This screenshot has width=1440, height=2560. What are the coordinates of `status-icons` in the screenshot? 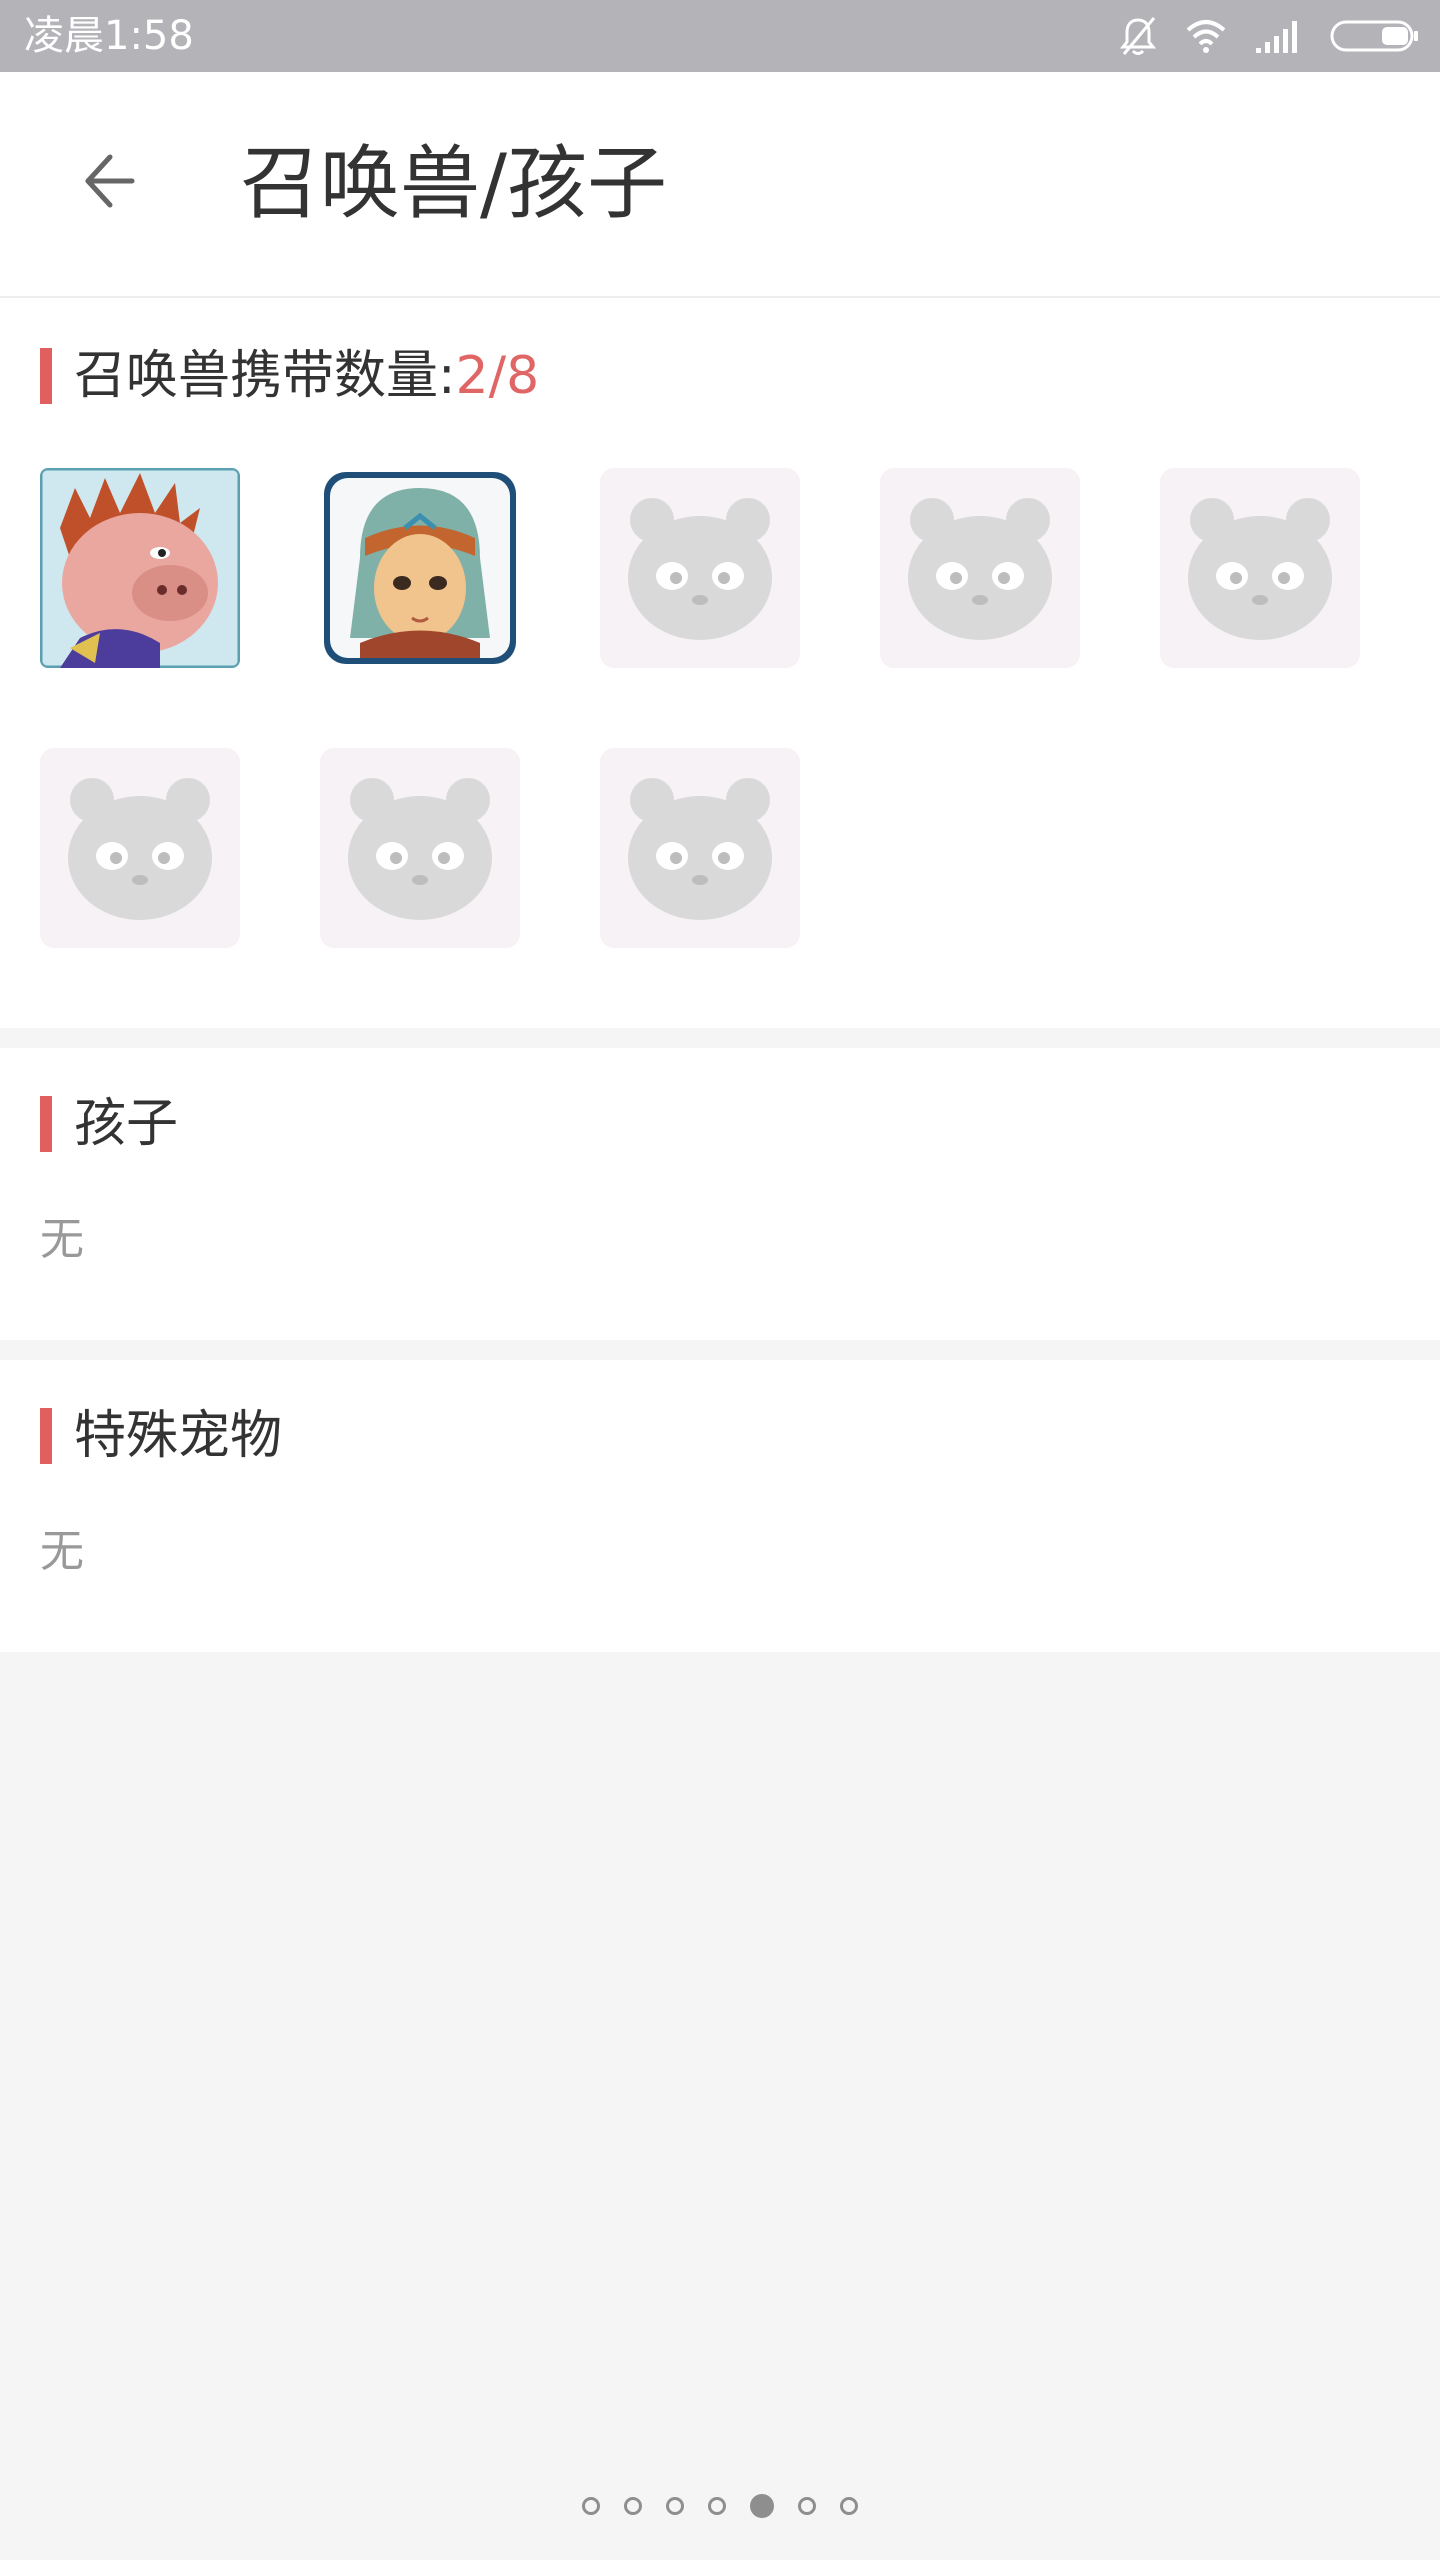 It's located at (1269, 36).